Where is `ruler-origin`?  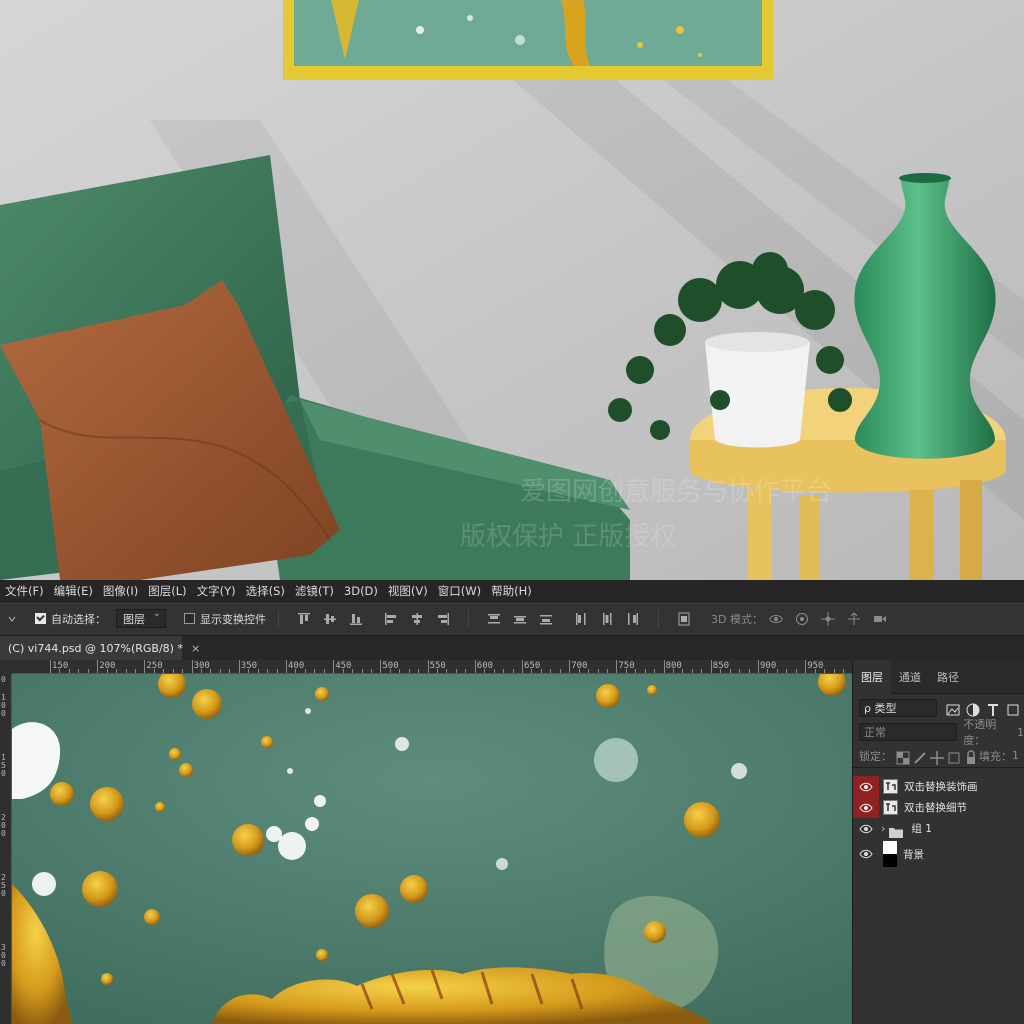
ruler-origin is located at coordinates (6, 667).